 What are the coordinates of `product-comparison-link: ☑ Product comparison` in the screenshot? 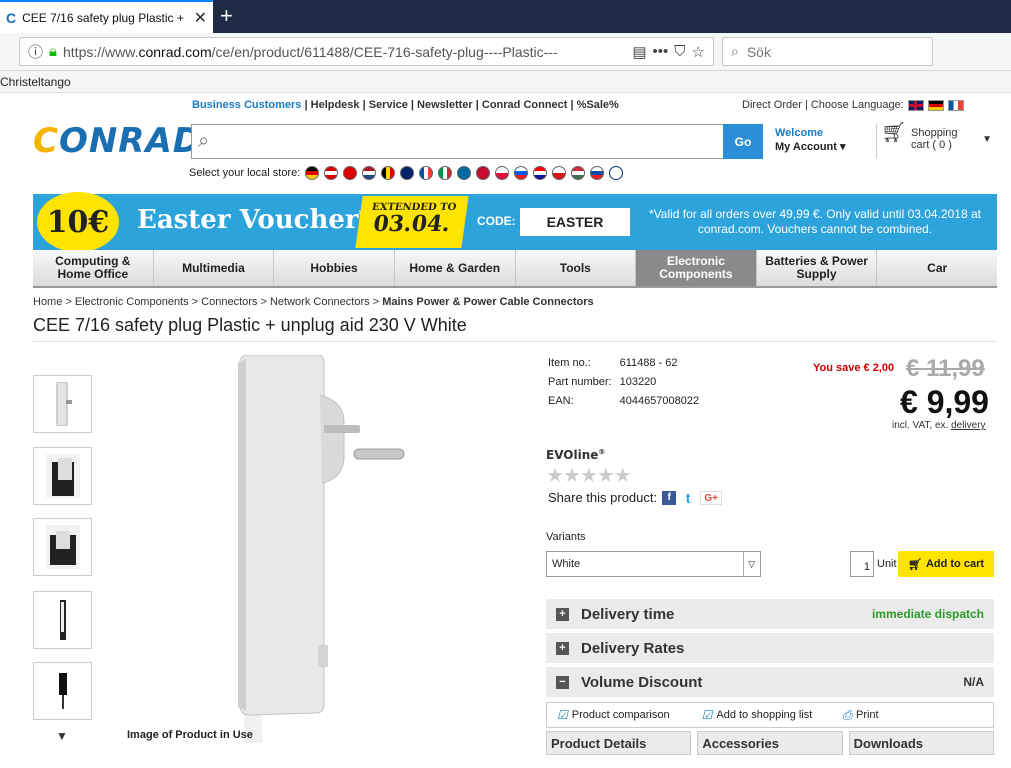 It's located at (613, 715).